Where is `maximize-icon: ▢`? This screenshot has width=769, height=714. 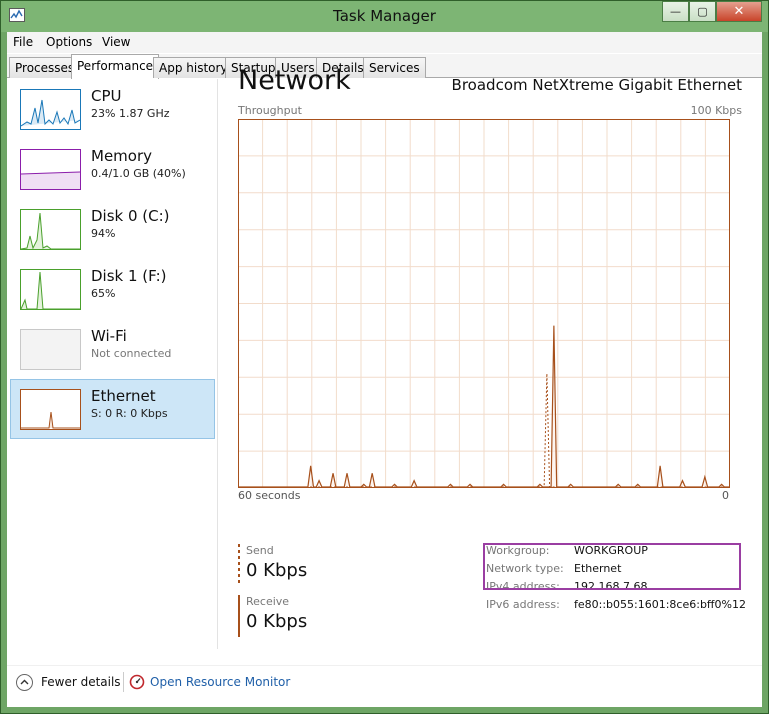 maximize-icon: ▢ is located at coordinates (702, 11).